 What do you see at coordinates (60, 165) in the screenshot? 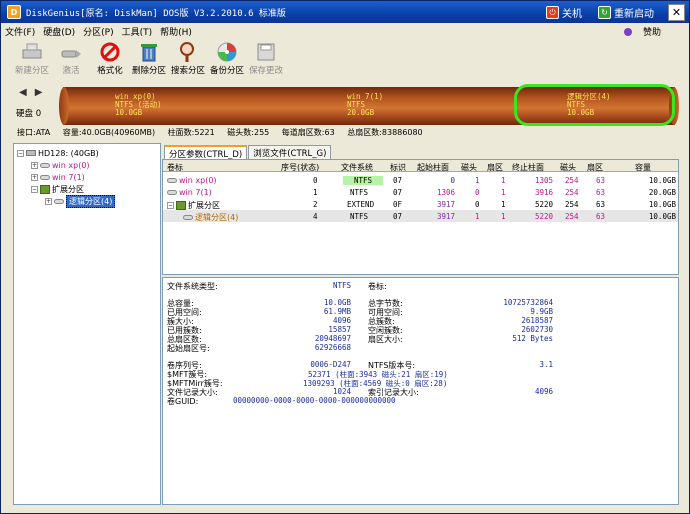
I see `tree-item-winxp: + win xp(0)` at bounding box center [60, 165].